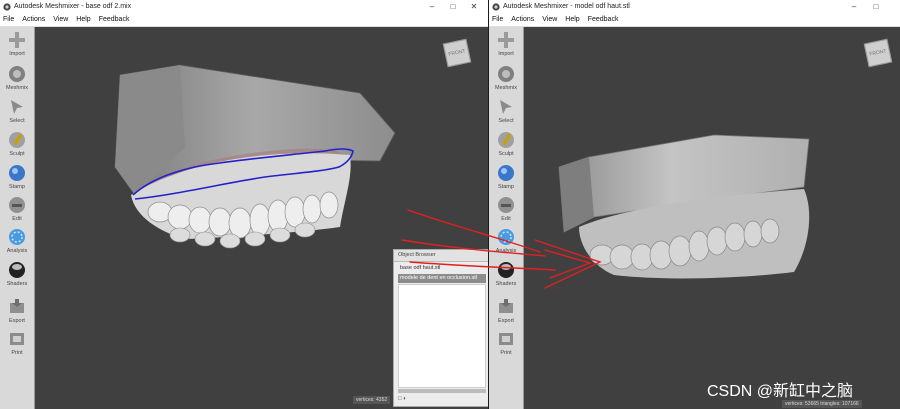 The width and height of the screenshot is (900, 409). Describe the element at coordinates (474, 7) in the screenshot. I see `close-icon: ✕` at that location.